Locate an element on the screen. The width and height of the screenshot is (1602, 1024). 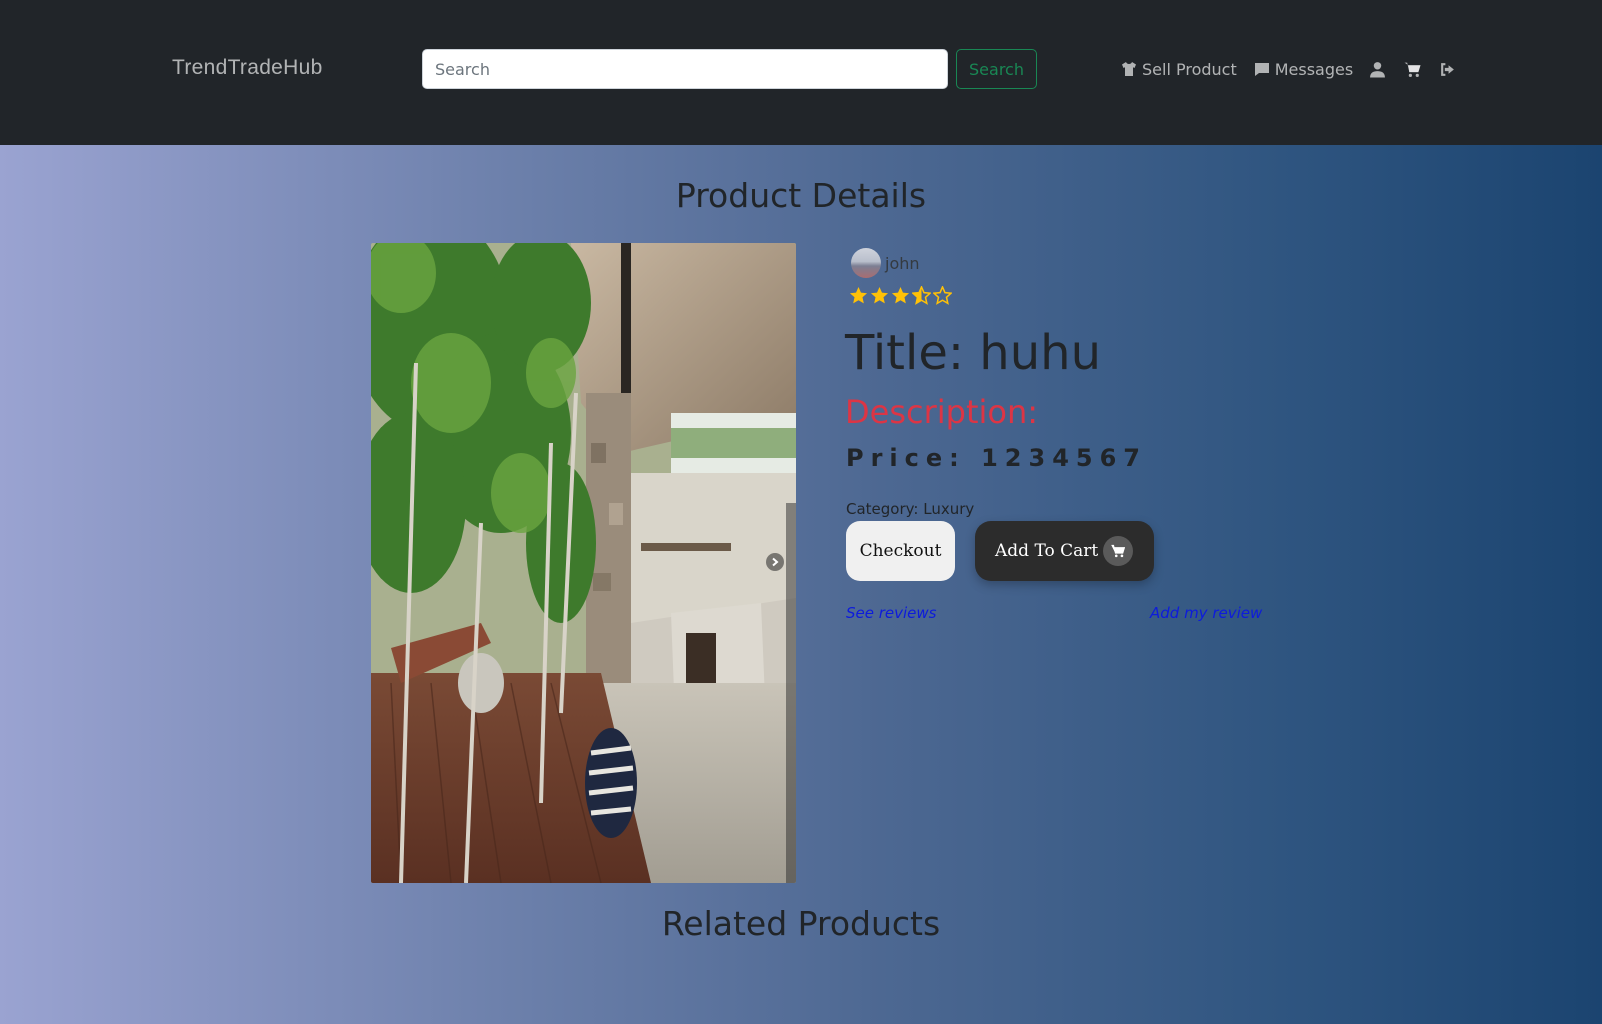
sell-product-label: Sell Product is located at coordinates (1189, 69).